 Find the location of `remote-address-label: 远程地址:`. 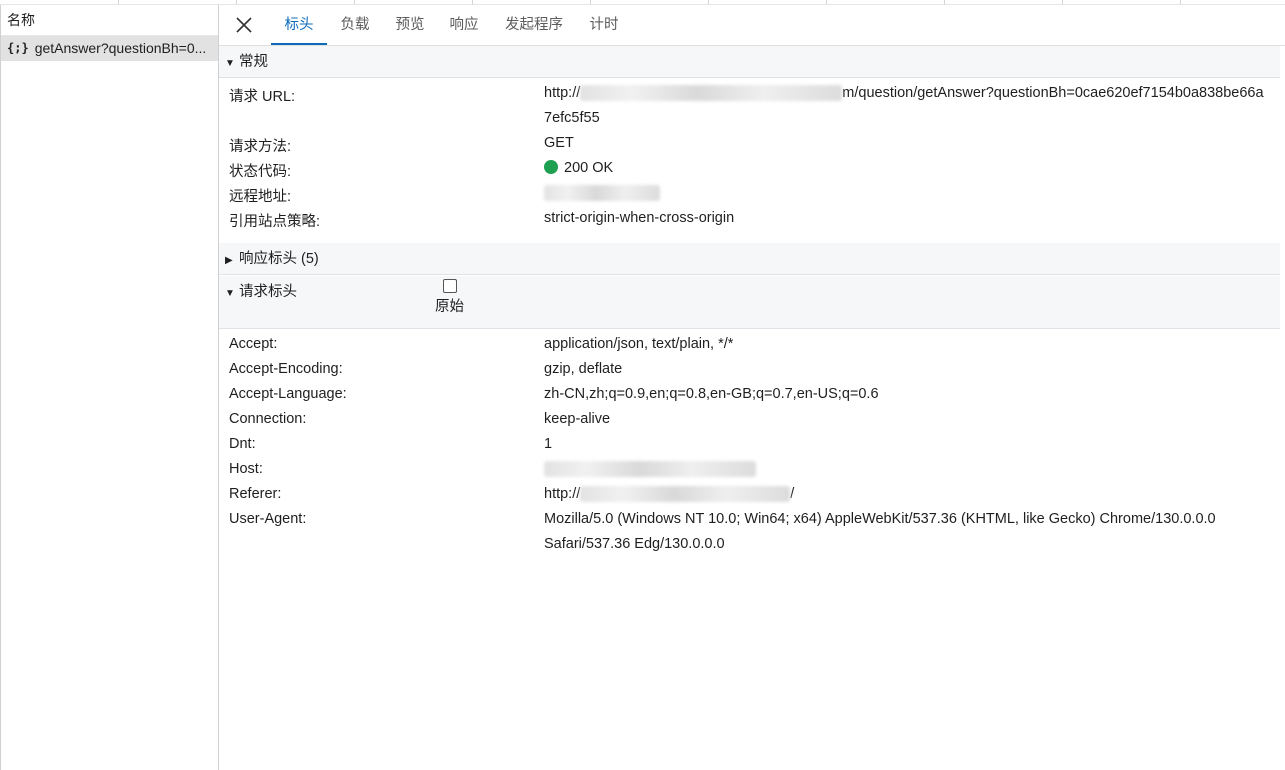

remote-address-label: 远程地址: is located at coordinates (260, 197).